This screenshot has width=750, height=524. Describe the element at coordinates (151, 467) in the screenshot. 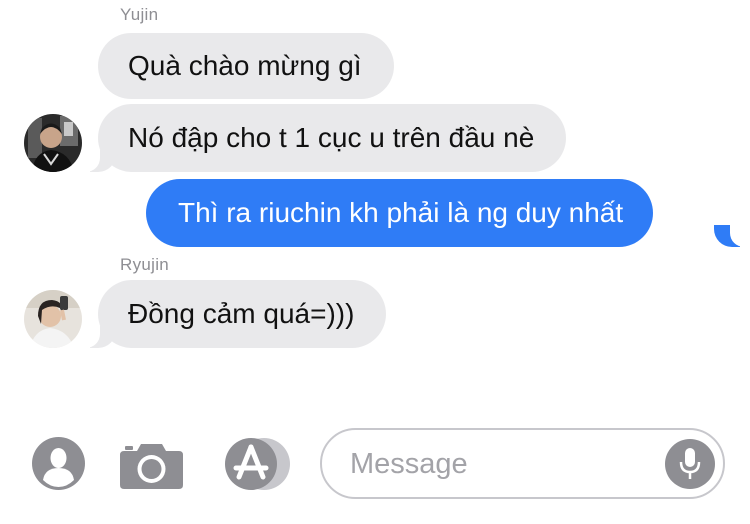

I see `camera-icon` at that location.